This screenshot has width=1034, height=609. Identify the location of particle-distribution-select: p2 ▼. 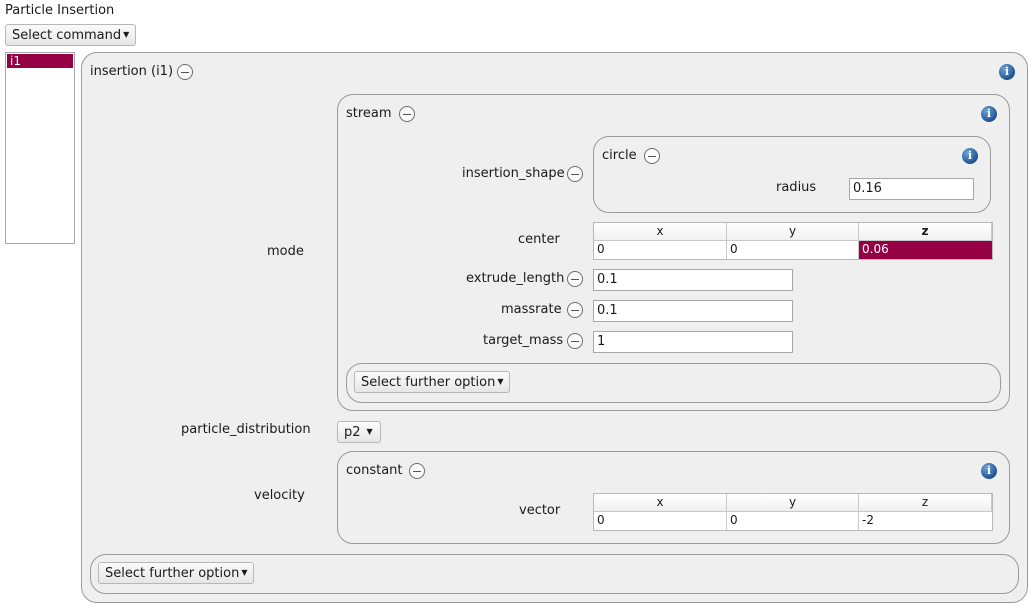
(359, 432).